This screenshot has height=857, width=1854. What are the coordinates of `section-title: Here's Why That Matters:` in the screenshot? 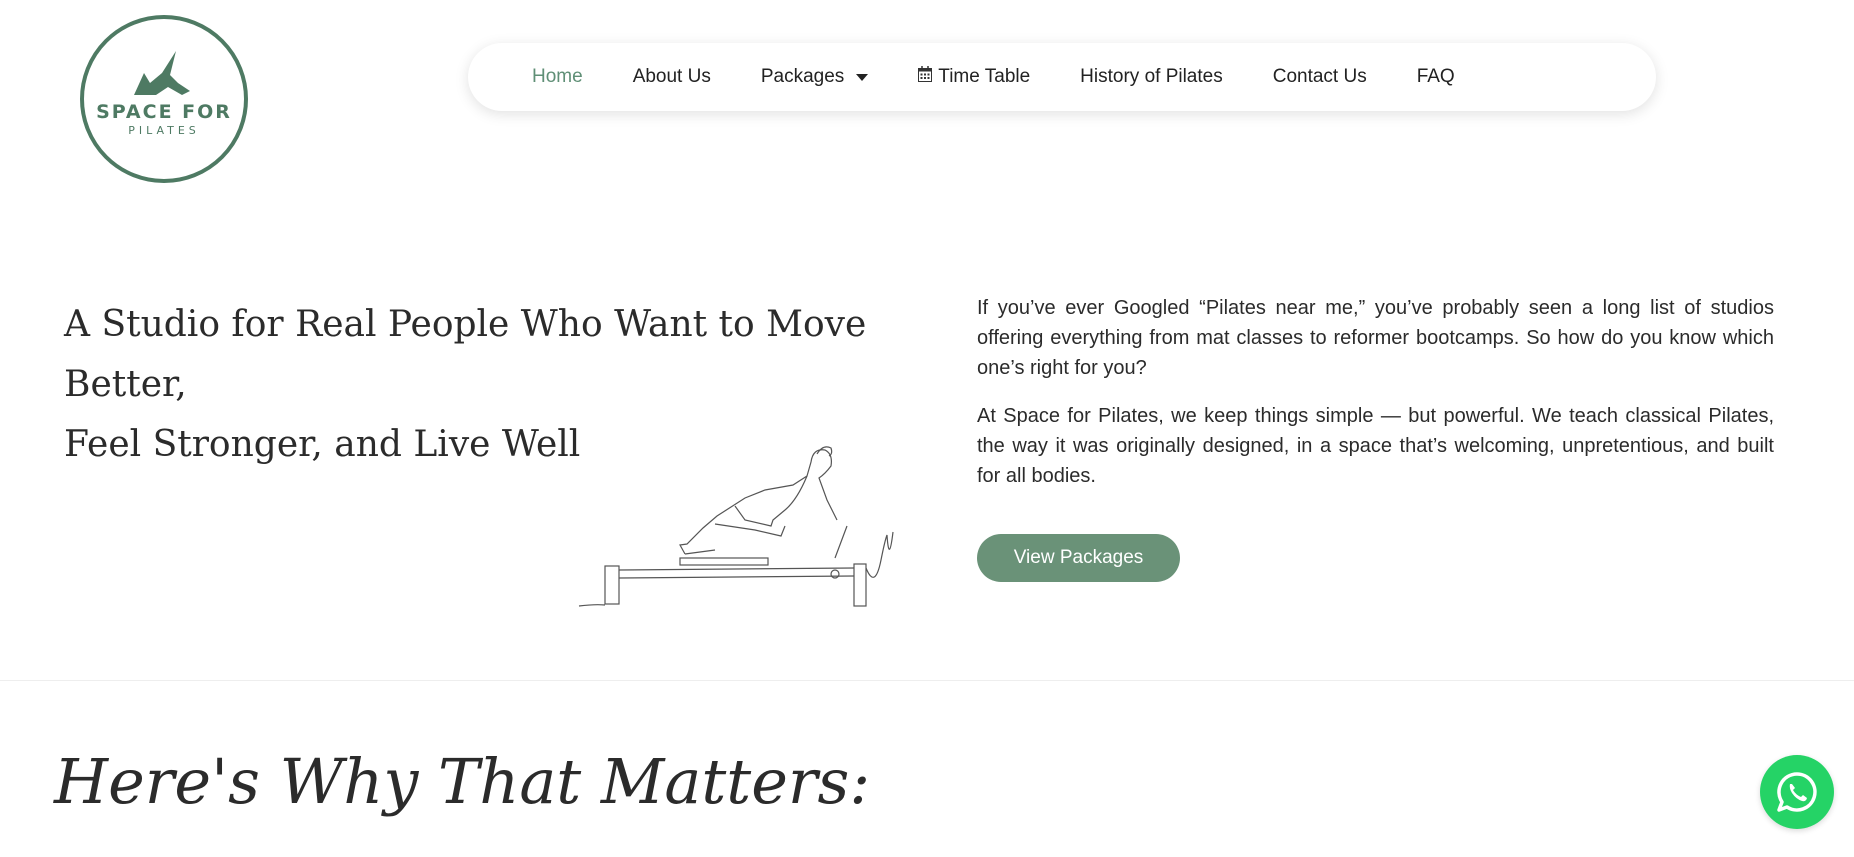 It's located at (462, 781).